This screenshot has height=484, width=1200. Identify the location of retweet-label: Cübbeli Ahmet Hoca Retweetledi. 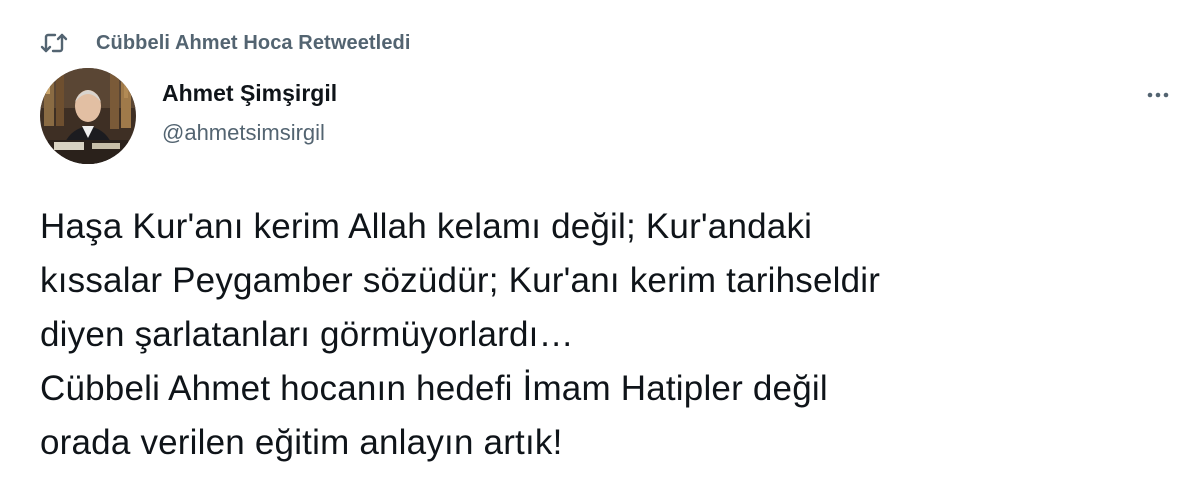
(253, 42).